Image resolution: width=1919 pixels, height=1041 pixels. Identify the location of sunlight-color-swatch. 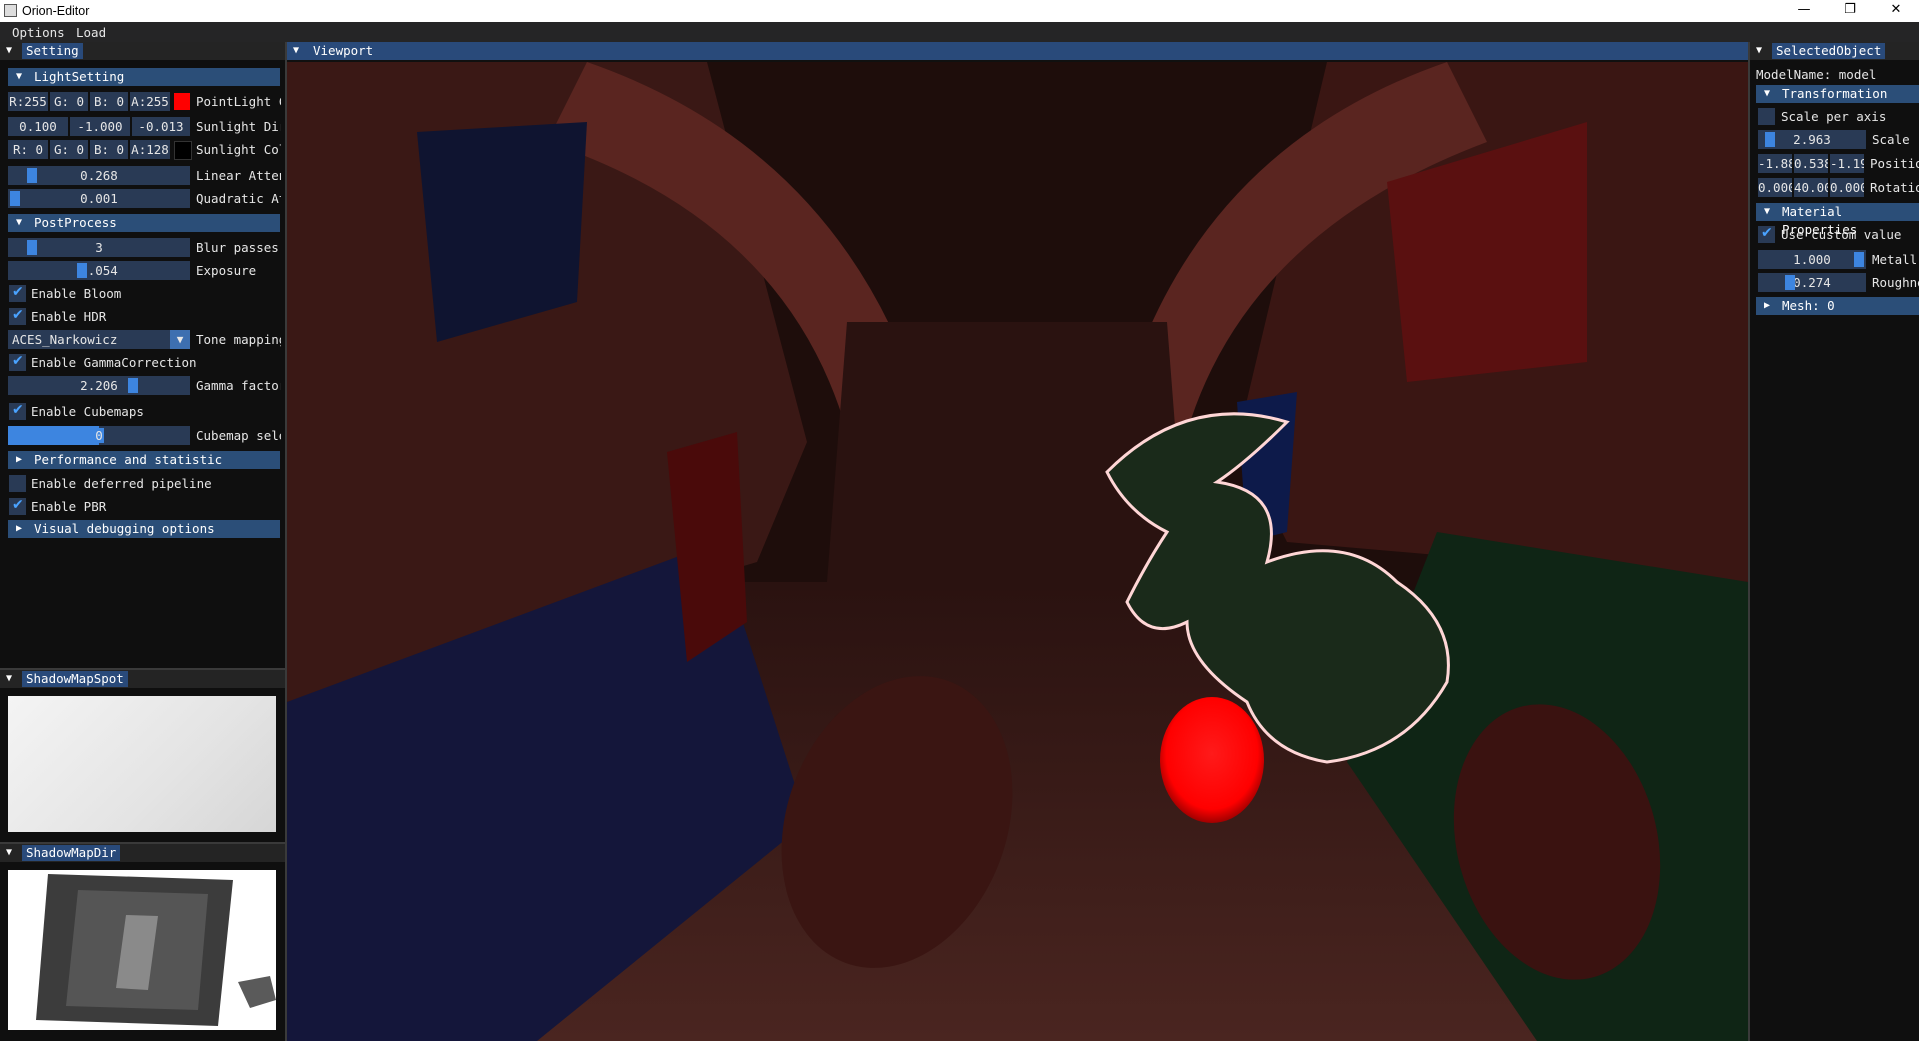
(183, 150).